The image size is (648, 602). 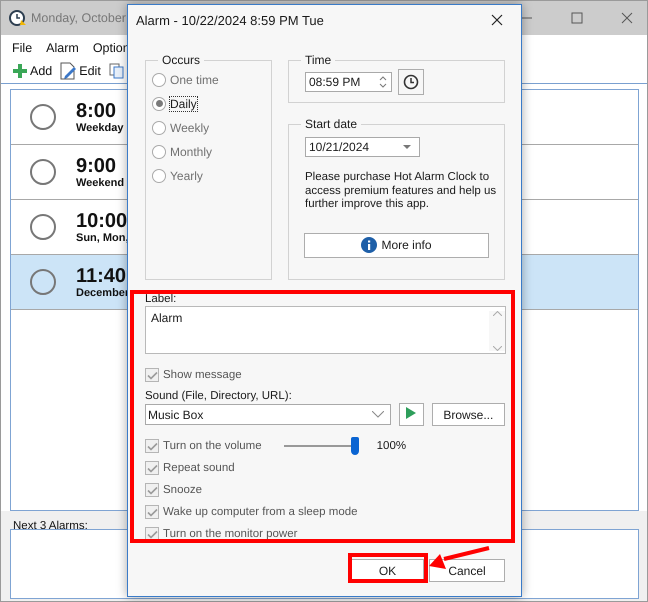 What do you see at coordinates (199, 468) in the screenshot?
I see `checkbox-label: Repeat sound` at bounding box center [199, 468].